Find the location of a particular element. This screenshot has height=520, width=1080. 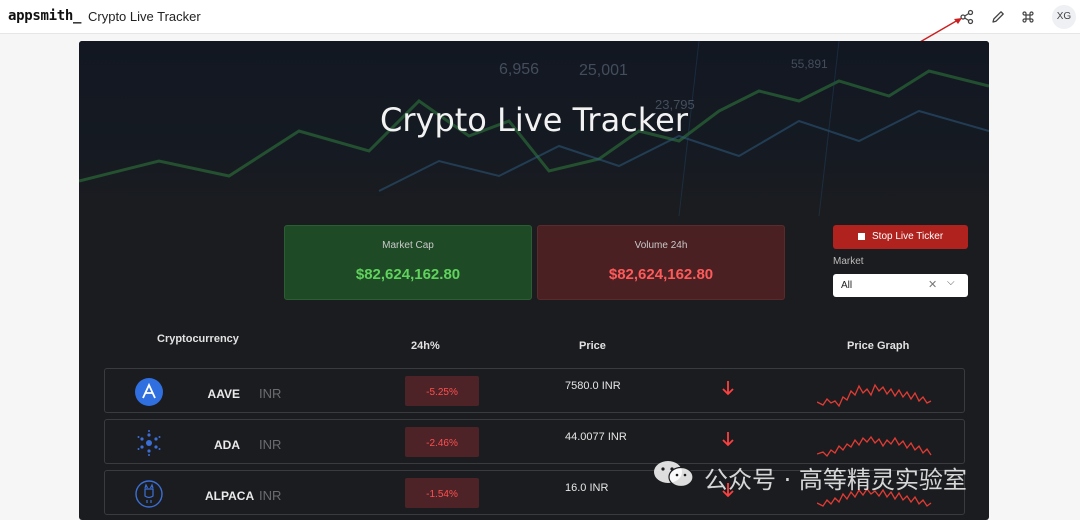

bg-number: 55,891 is located at coordinates (809, 64).